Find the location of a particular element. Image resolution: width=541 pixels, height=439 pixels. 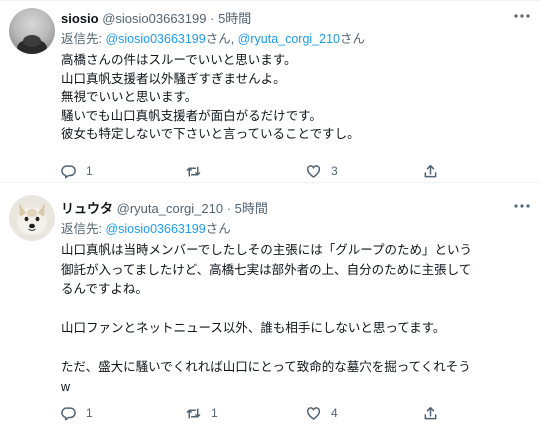

tweet-text-line: るんですよね。 is located at coordinates (104, 289).